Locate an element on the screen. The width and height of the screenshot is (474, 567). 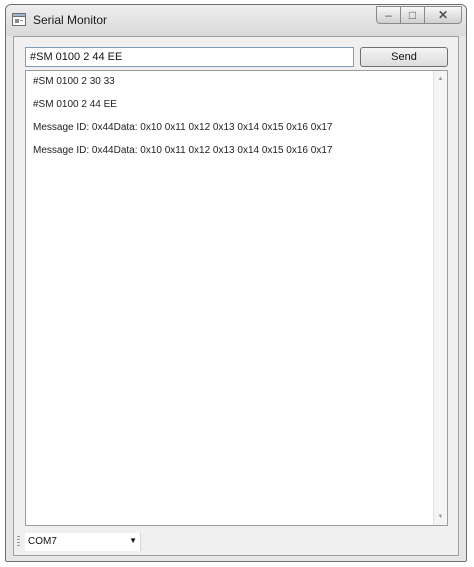
port-value: COM7 is located at coordinates (42, 541).